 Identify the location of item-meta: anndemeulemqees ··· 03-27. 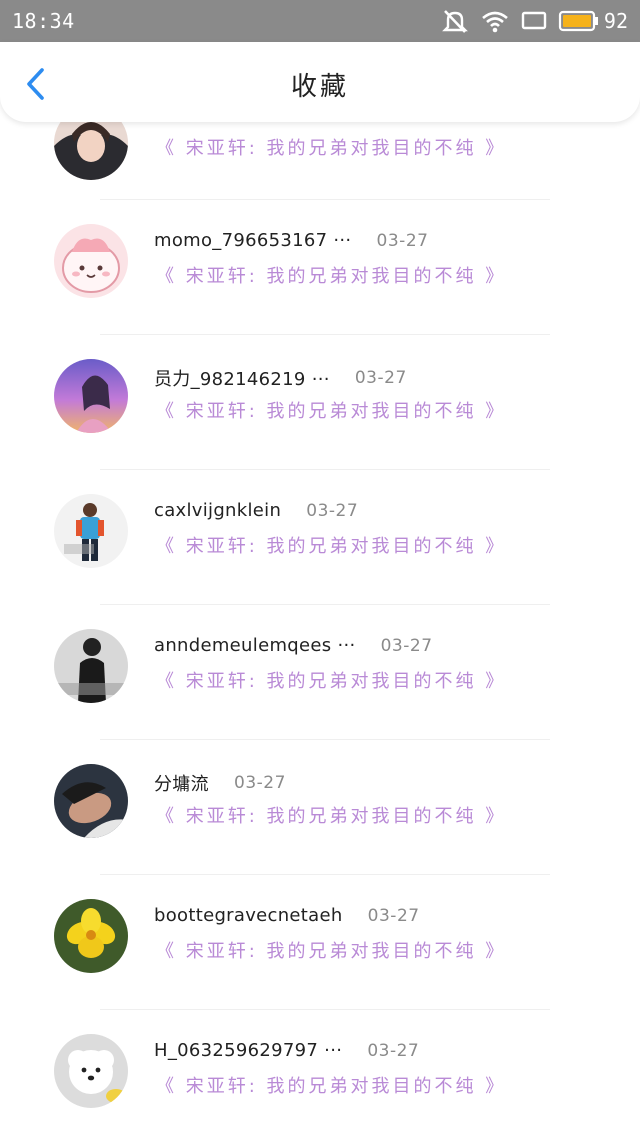
(293, 645).